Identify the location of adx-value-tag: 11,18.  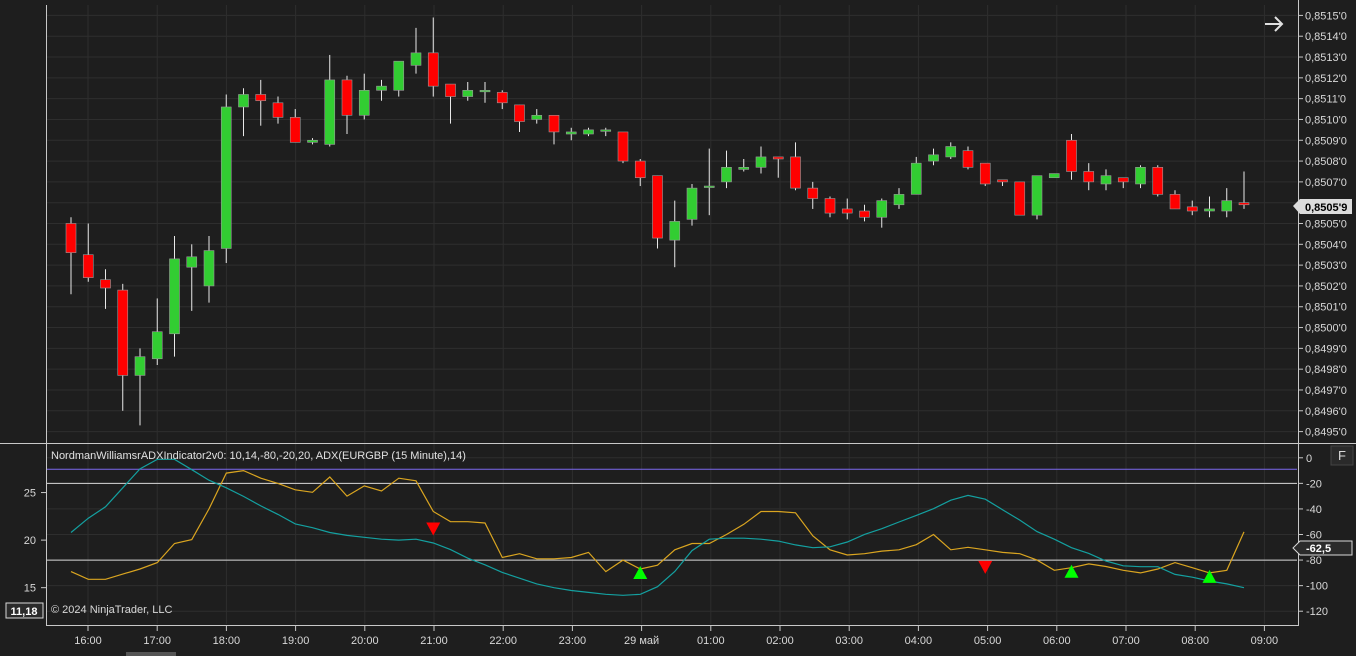
(24, 610).